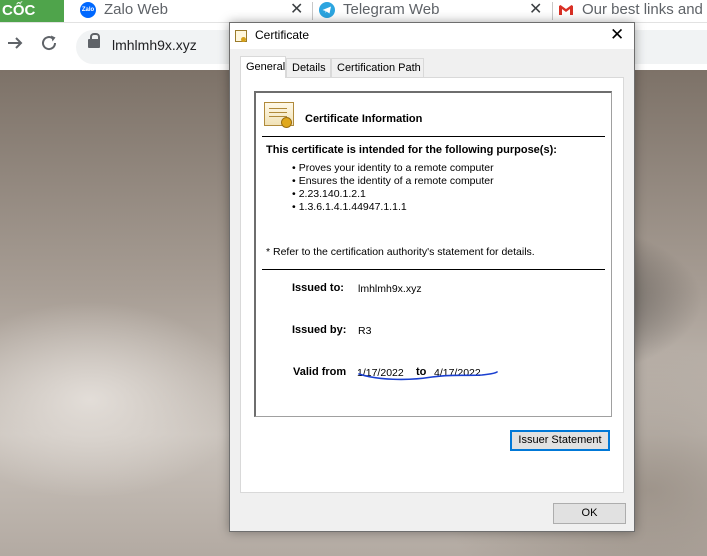 The width and height of the screenshot is (707, 556). I want to click on issuer-statement-button: Issuer Statement, so click(560, 440).